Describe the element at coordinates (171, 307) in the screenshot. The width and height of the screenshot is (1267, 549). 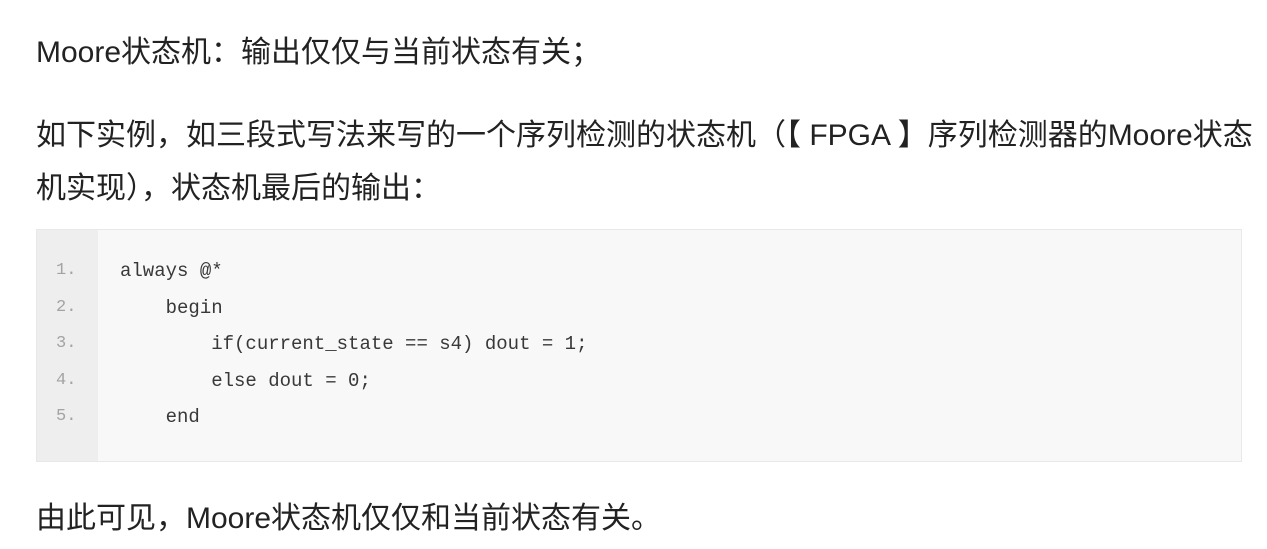
I see `code-line: begin` at that location.